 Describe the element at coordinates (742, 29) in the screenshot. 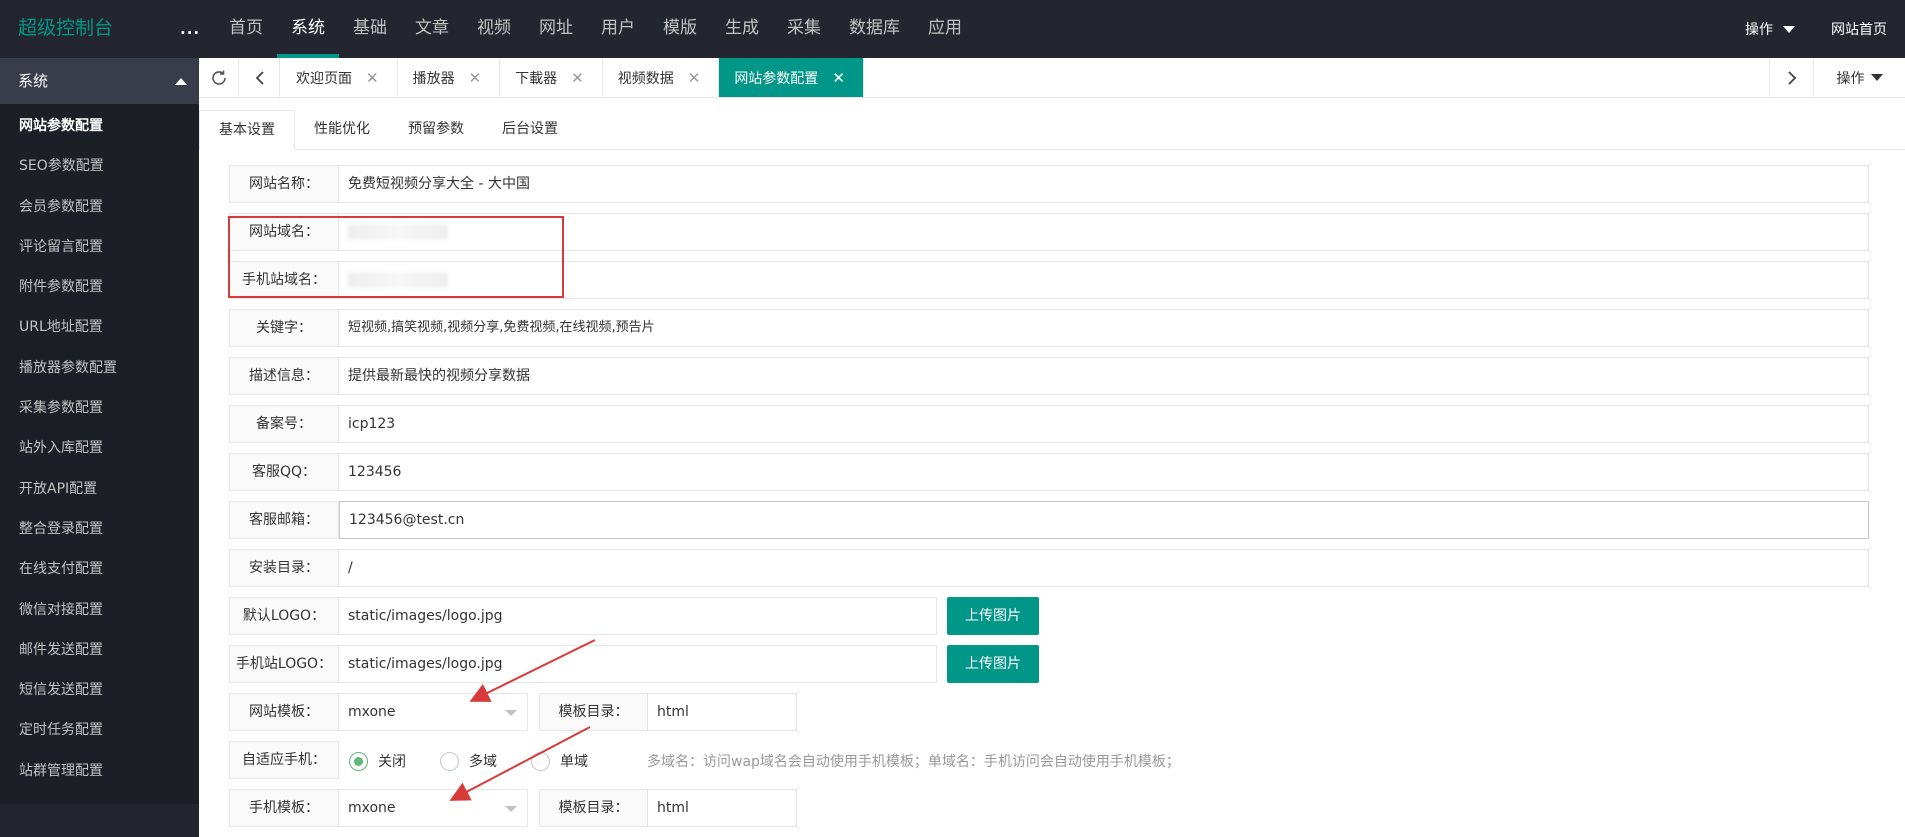

I see `topnav-generate: 生成` at that location.